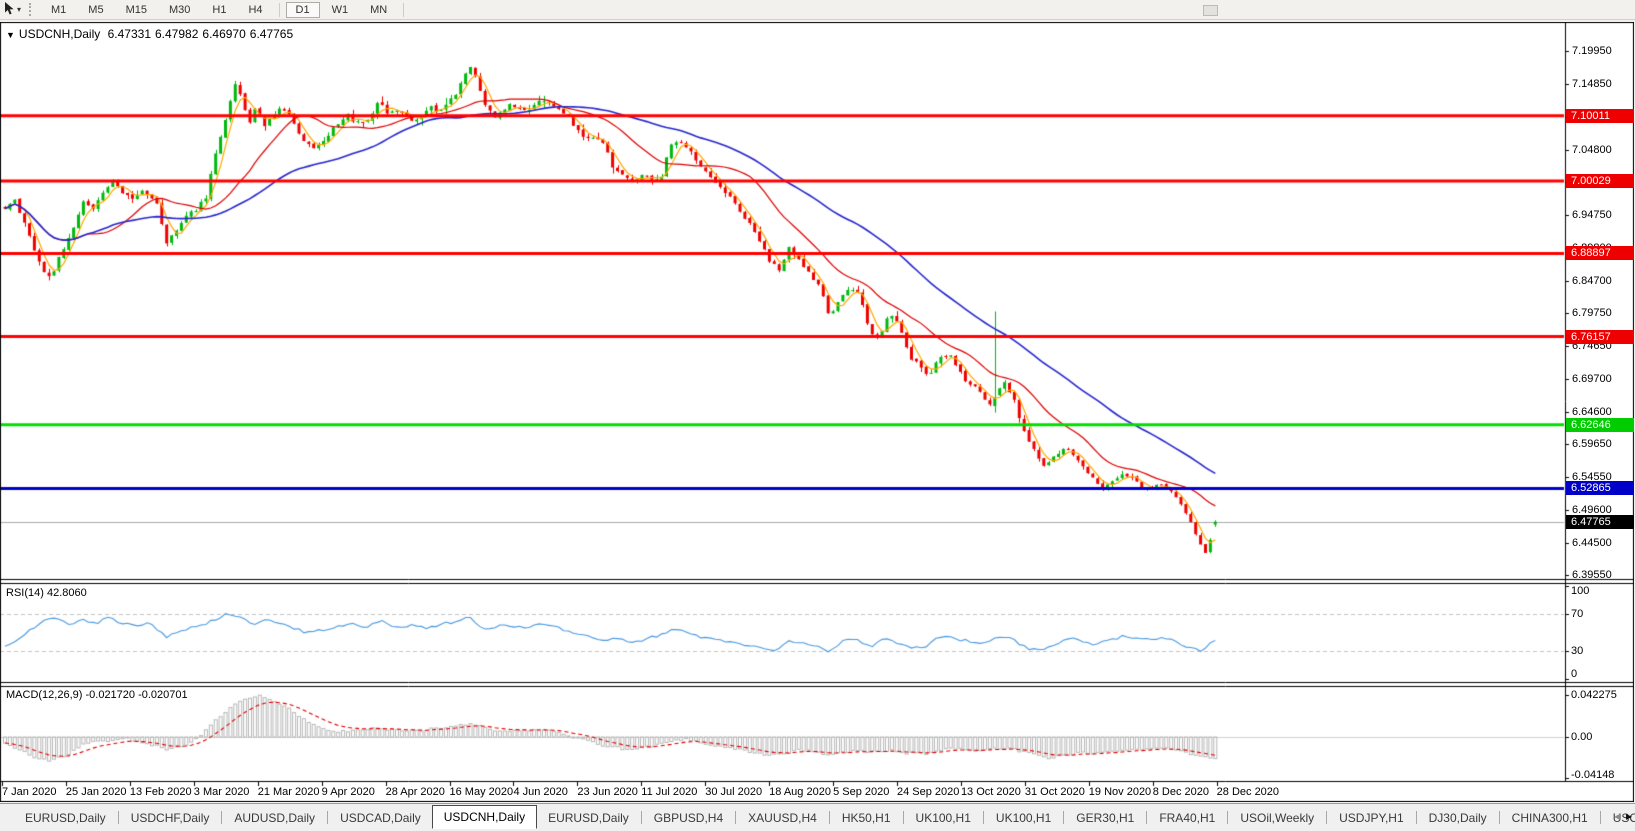 This screenshot has height=831, width=1635. What do you see at coordinates (170, 818) in the screenshot?
I see `tab-usdchf-daily: USDCHF,Daily` at bounding box center [170, 818].